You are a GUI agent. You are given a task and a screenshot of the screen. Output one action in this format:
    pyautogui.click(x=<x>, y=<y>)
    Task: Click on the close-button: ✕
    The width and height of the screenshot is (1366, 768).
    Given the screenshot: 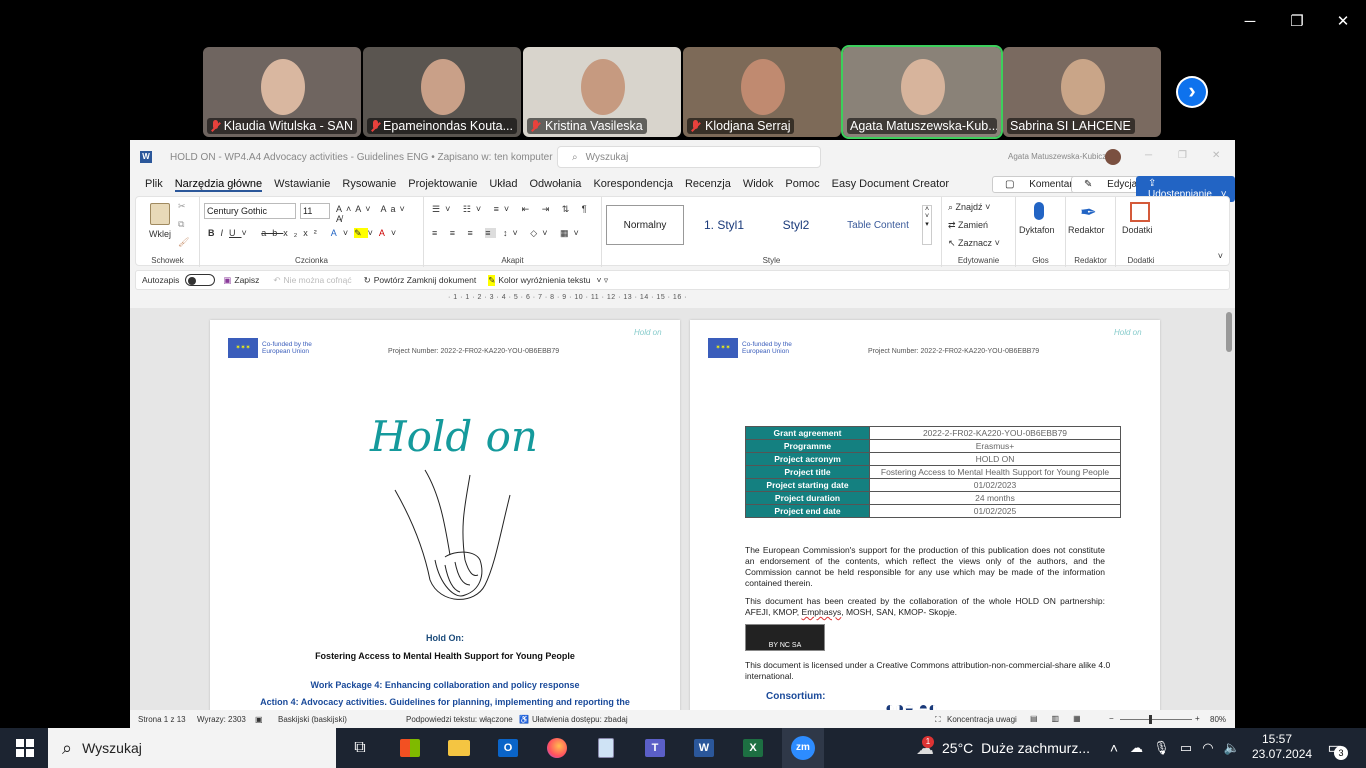 What is the action you would take?
    pyautogui.click(x=1343, y=21)
    